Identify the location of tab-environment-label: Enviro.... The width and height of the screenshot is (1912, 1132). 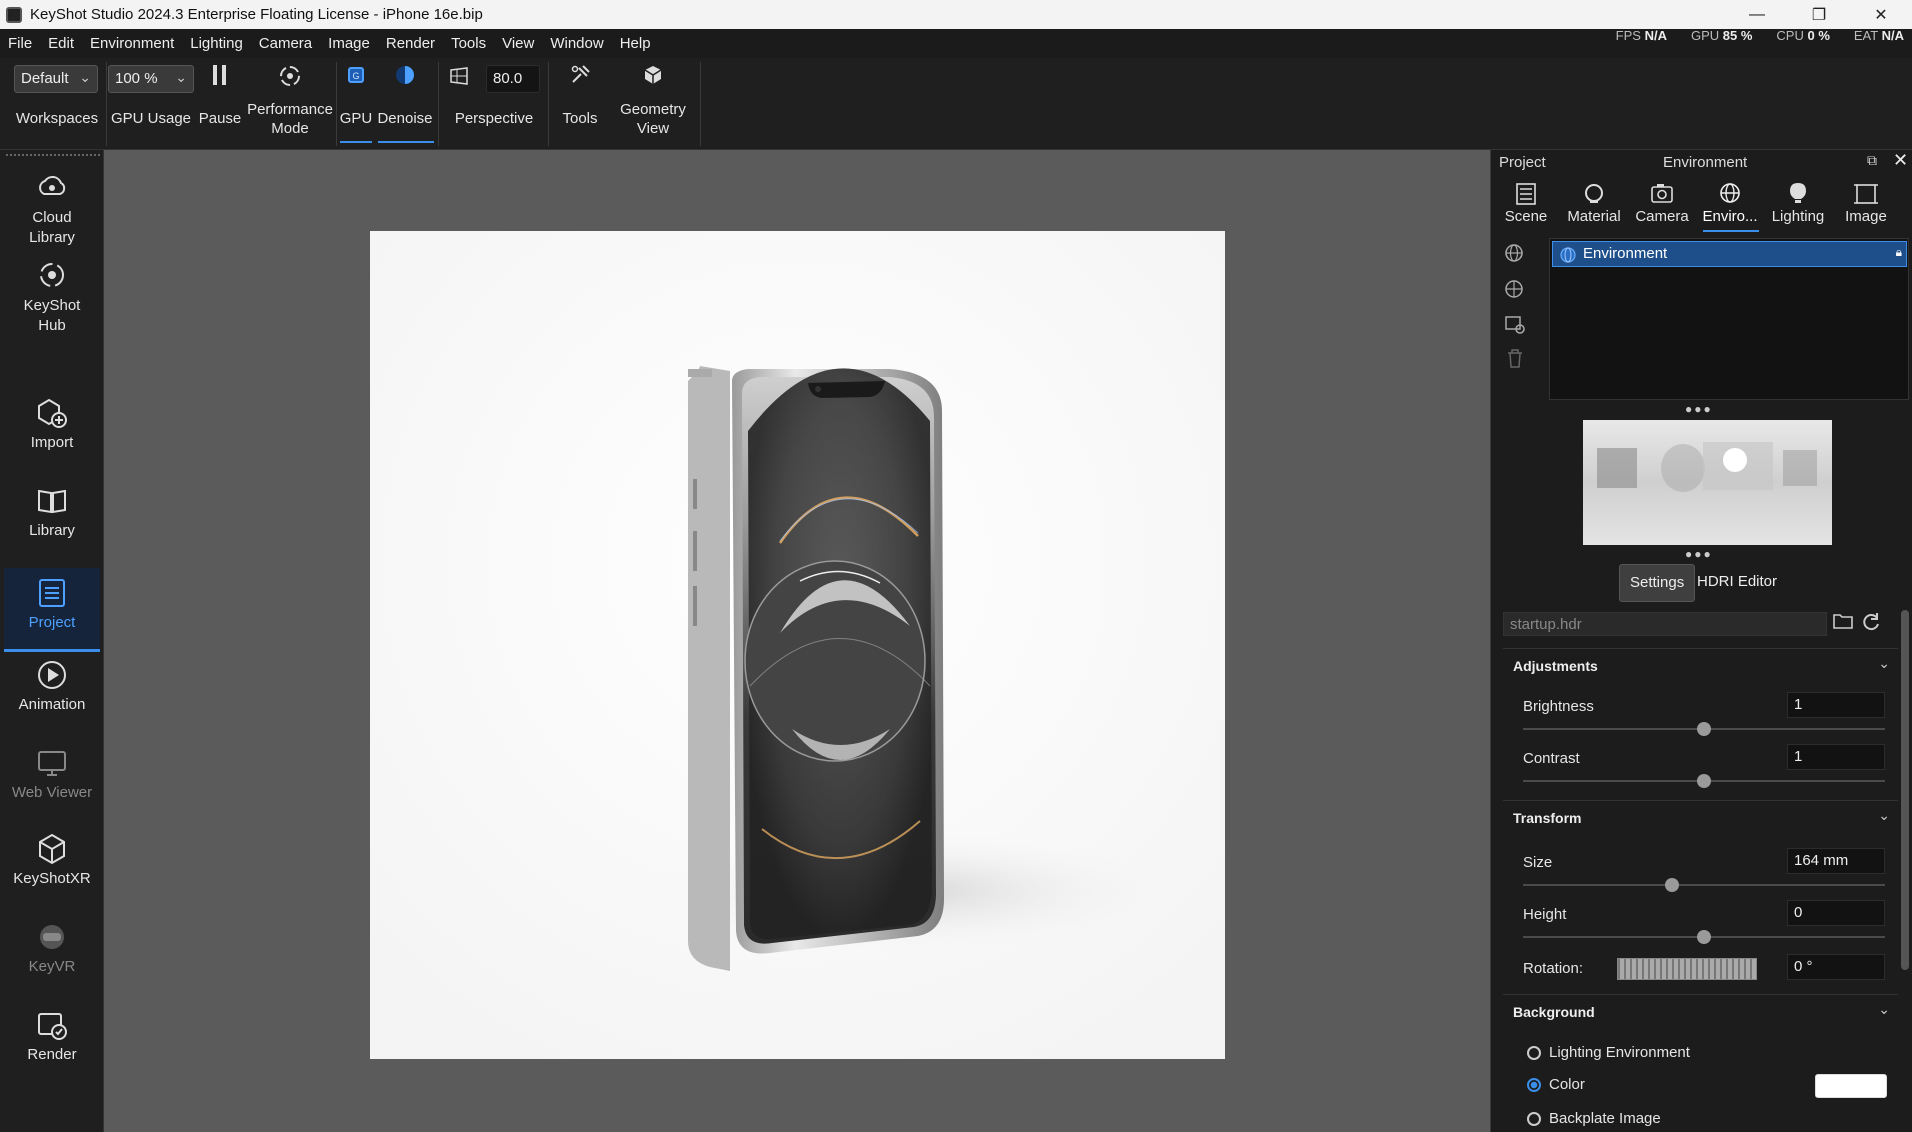
(1730, 216).